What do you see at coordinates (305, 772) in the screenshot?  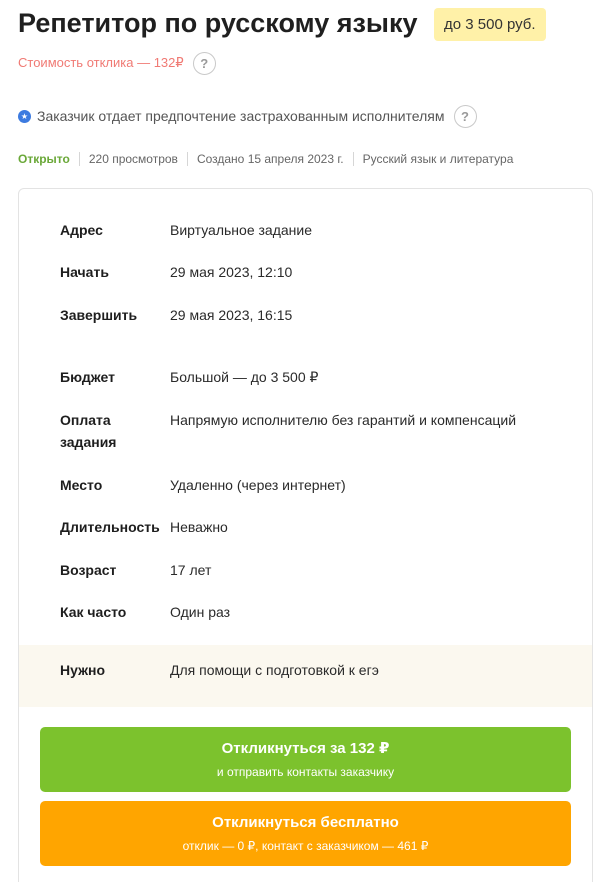 I see `respond-paid-sublabel: и отправить контакты заказчику` at bounding box center [305, 772].